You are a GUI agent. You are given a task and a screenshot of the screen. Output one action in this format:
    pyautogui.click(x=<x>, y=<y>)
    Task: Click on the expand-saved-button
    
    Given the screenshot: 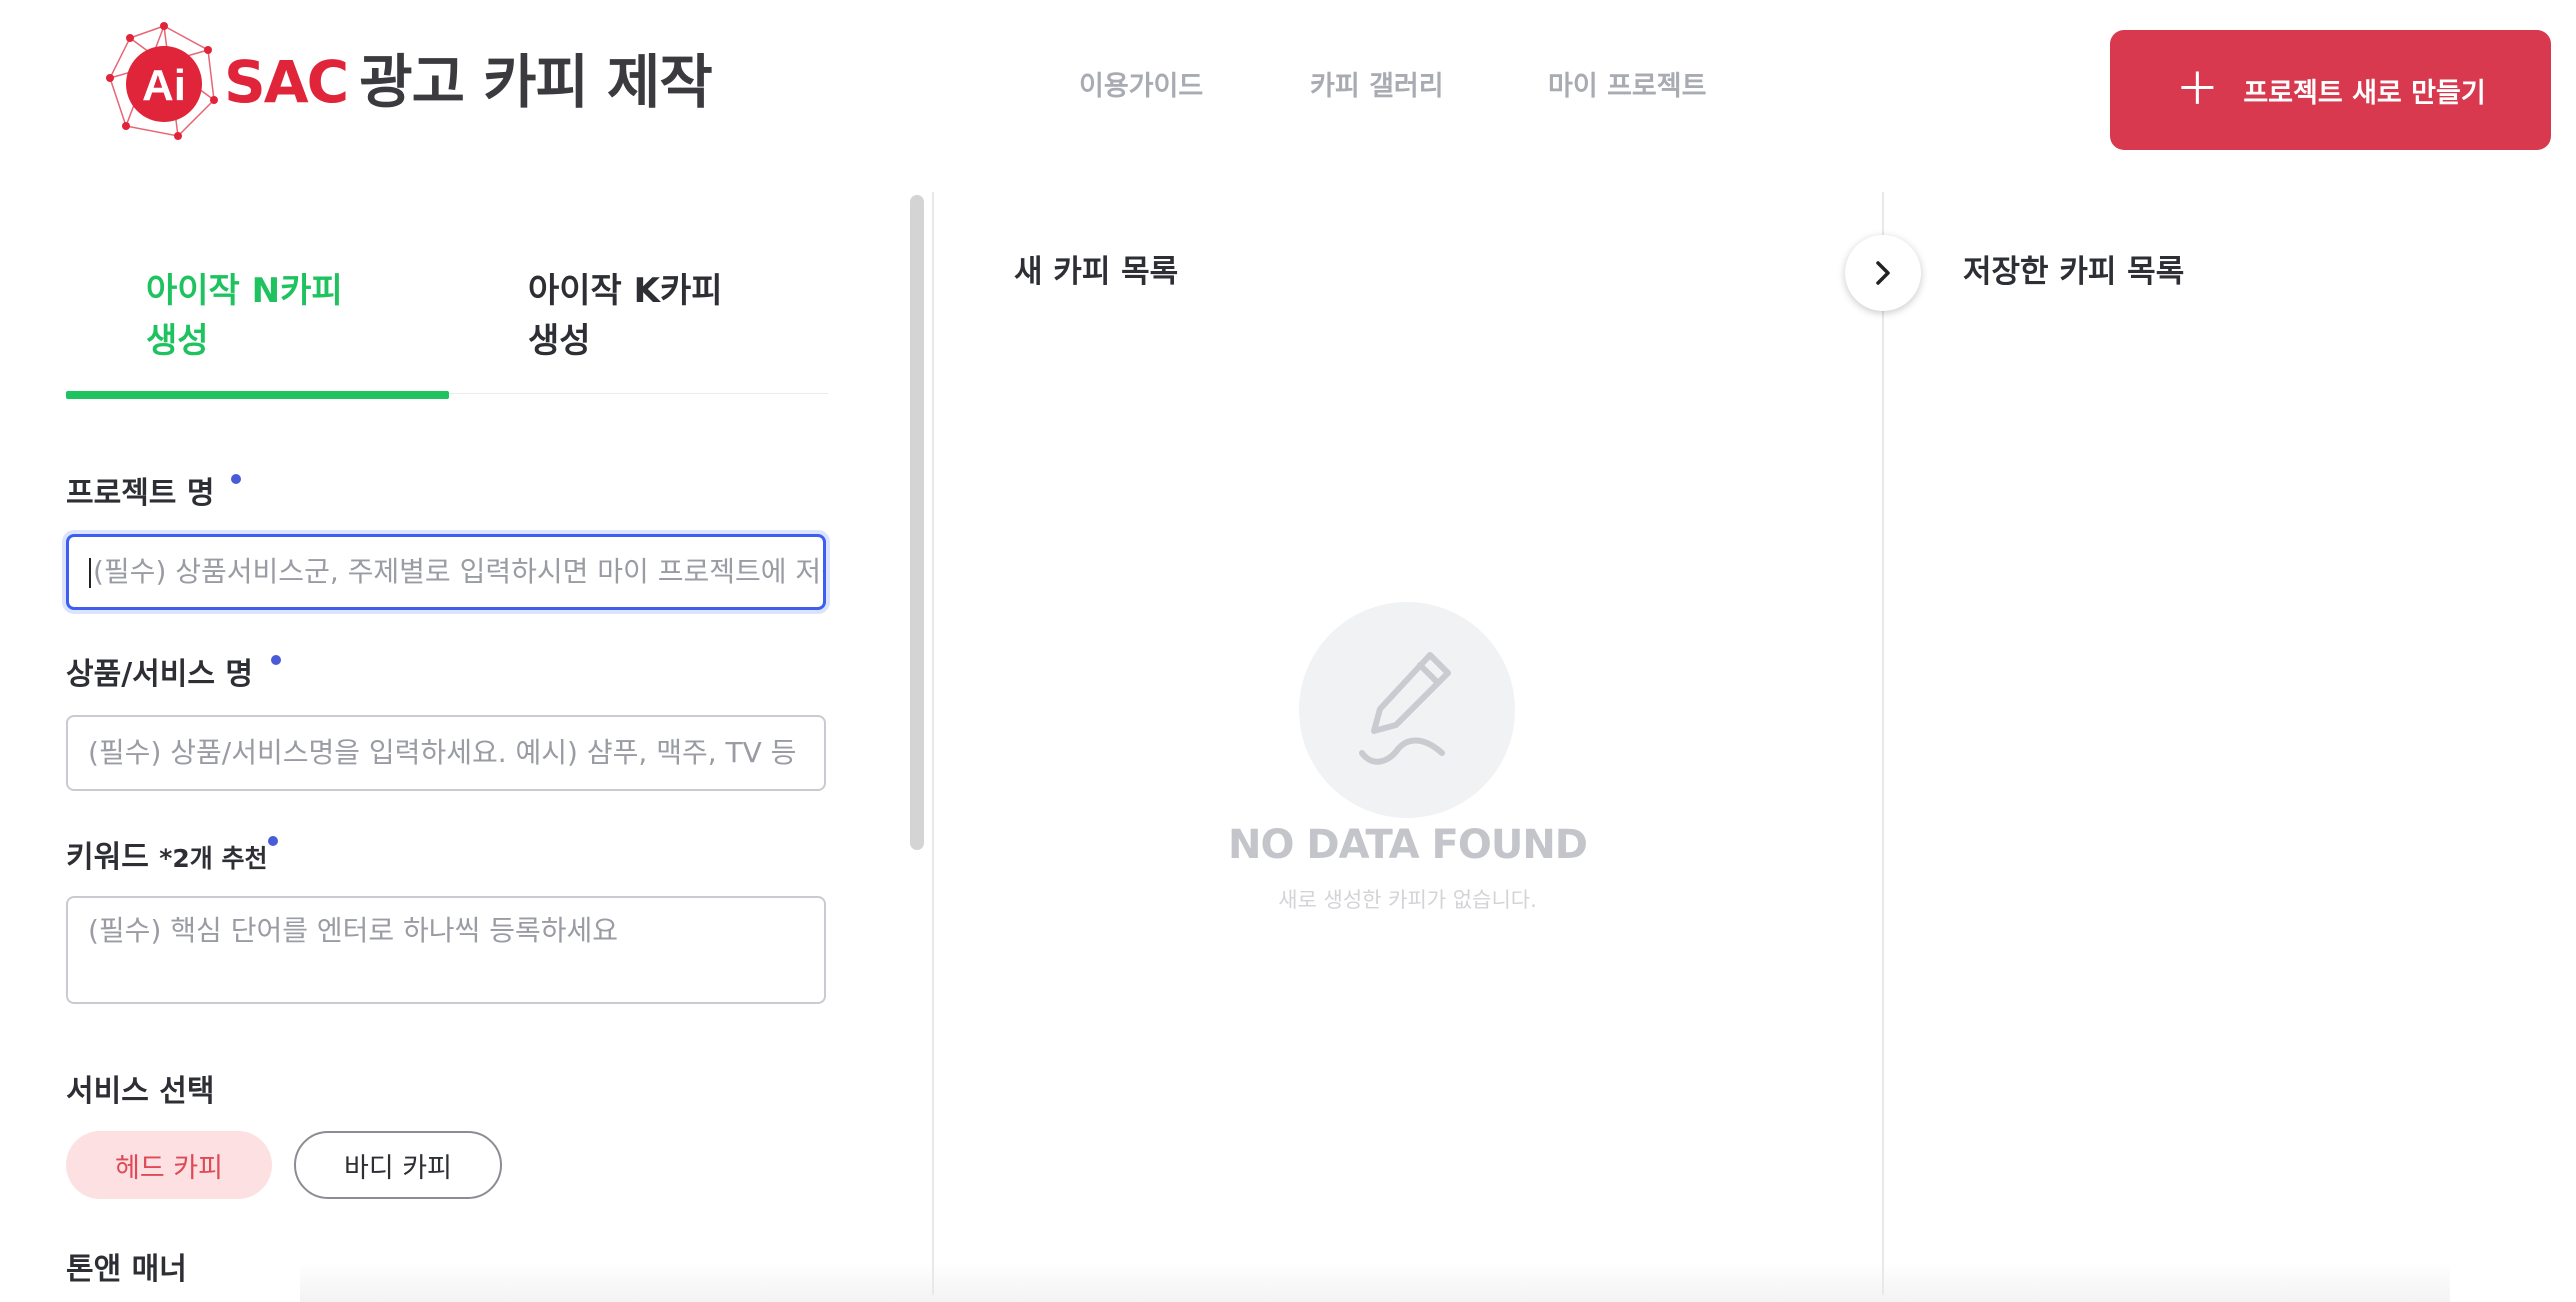 What is the action you would take?
    pyautogui.click(x=1883, y=273)
    